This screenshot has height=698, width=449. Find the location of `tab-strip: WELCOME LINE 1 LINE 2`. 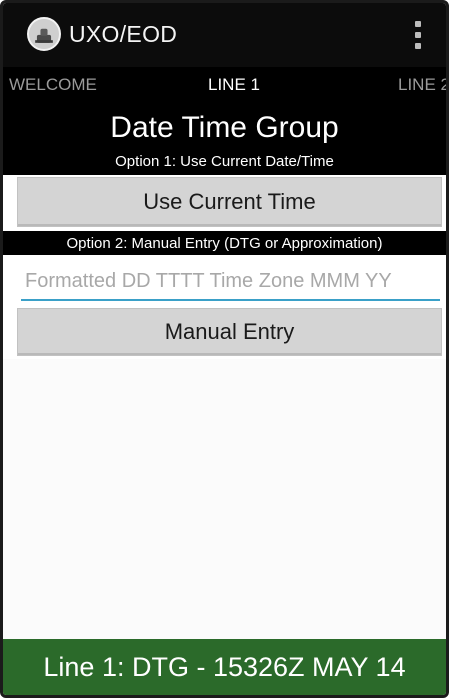

tab-strip: WELCOME LINE 1 LINE 2 is located at coordinates (224, 84).